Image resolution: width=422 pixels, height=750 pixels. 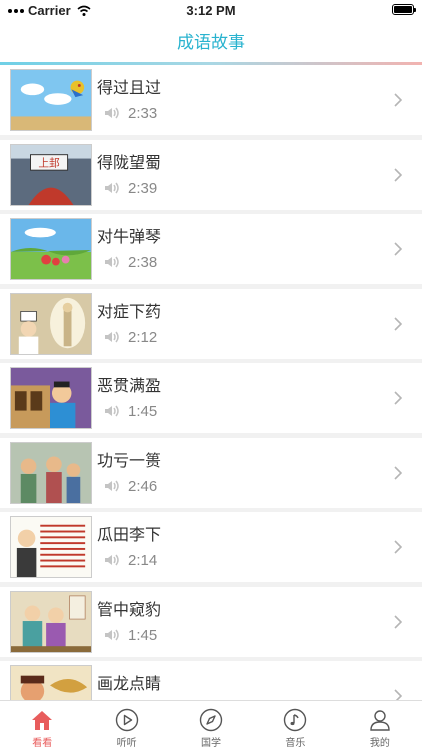 What do you see at coordinates (211, 621) in the screenshot?
I see `story-row: 管中窥豹 1:45` at bounding box center [211, 621].